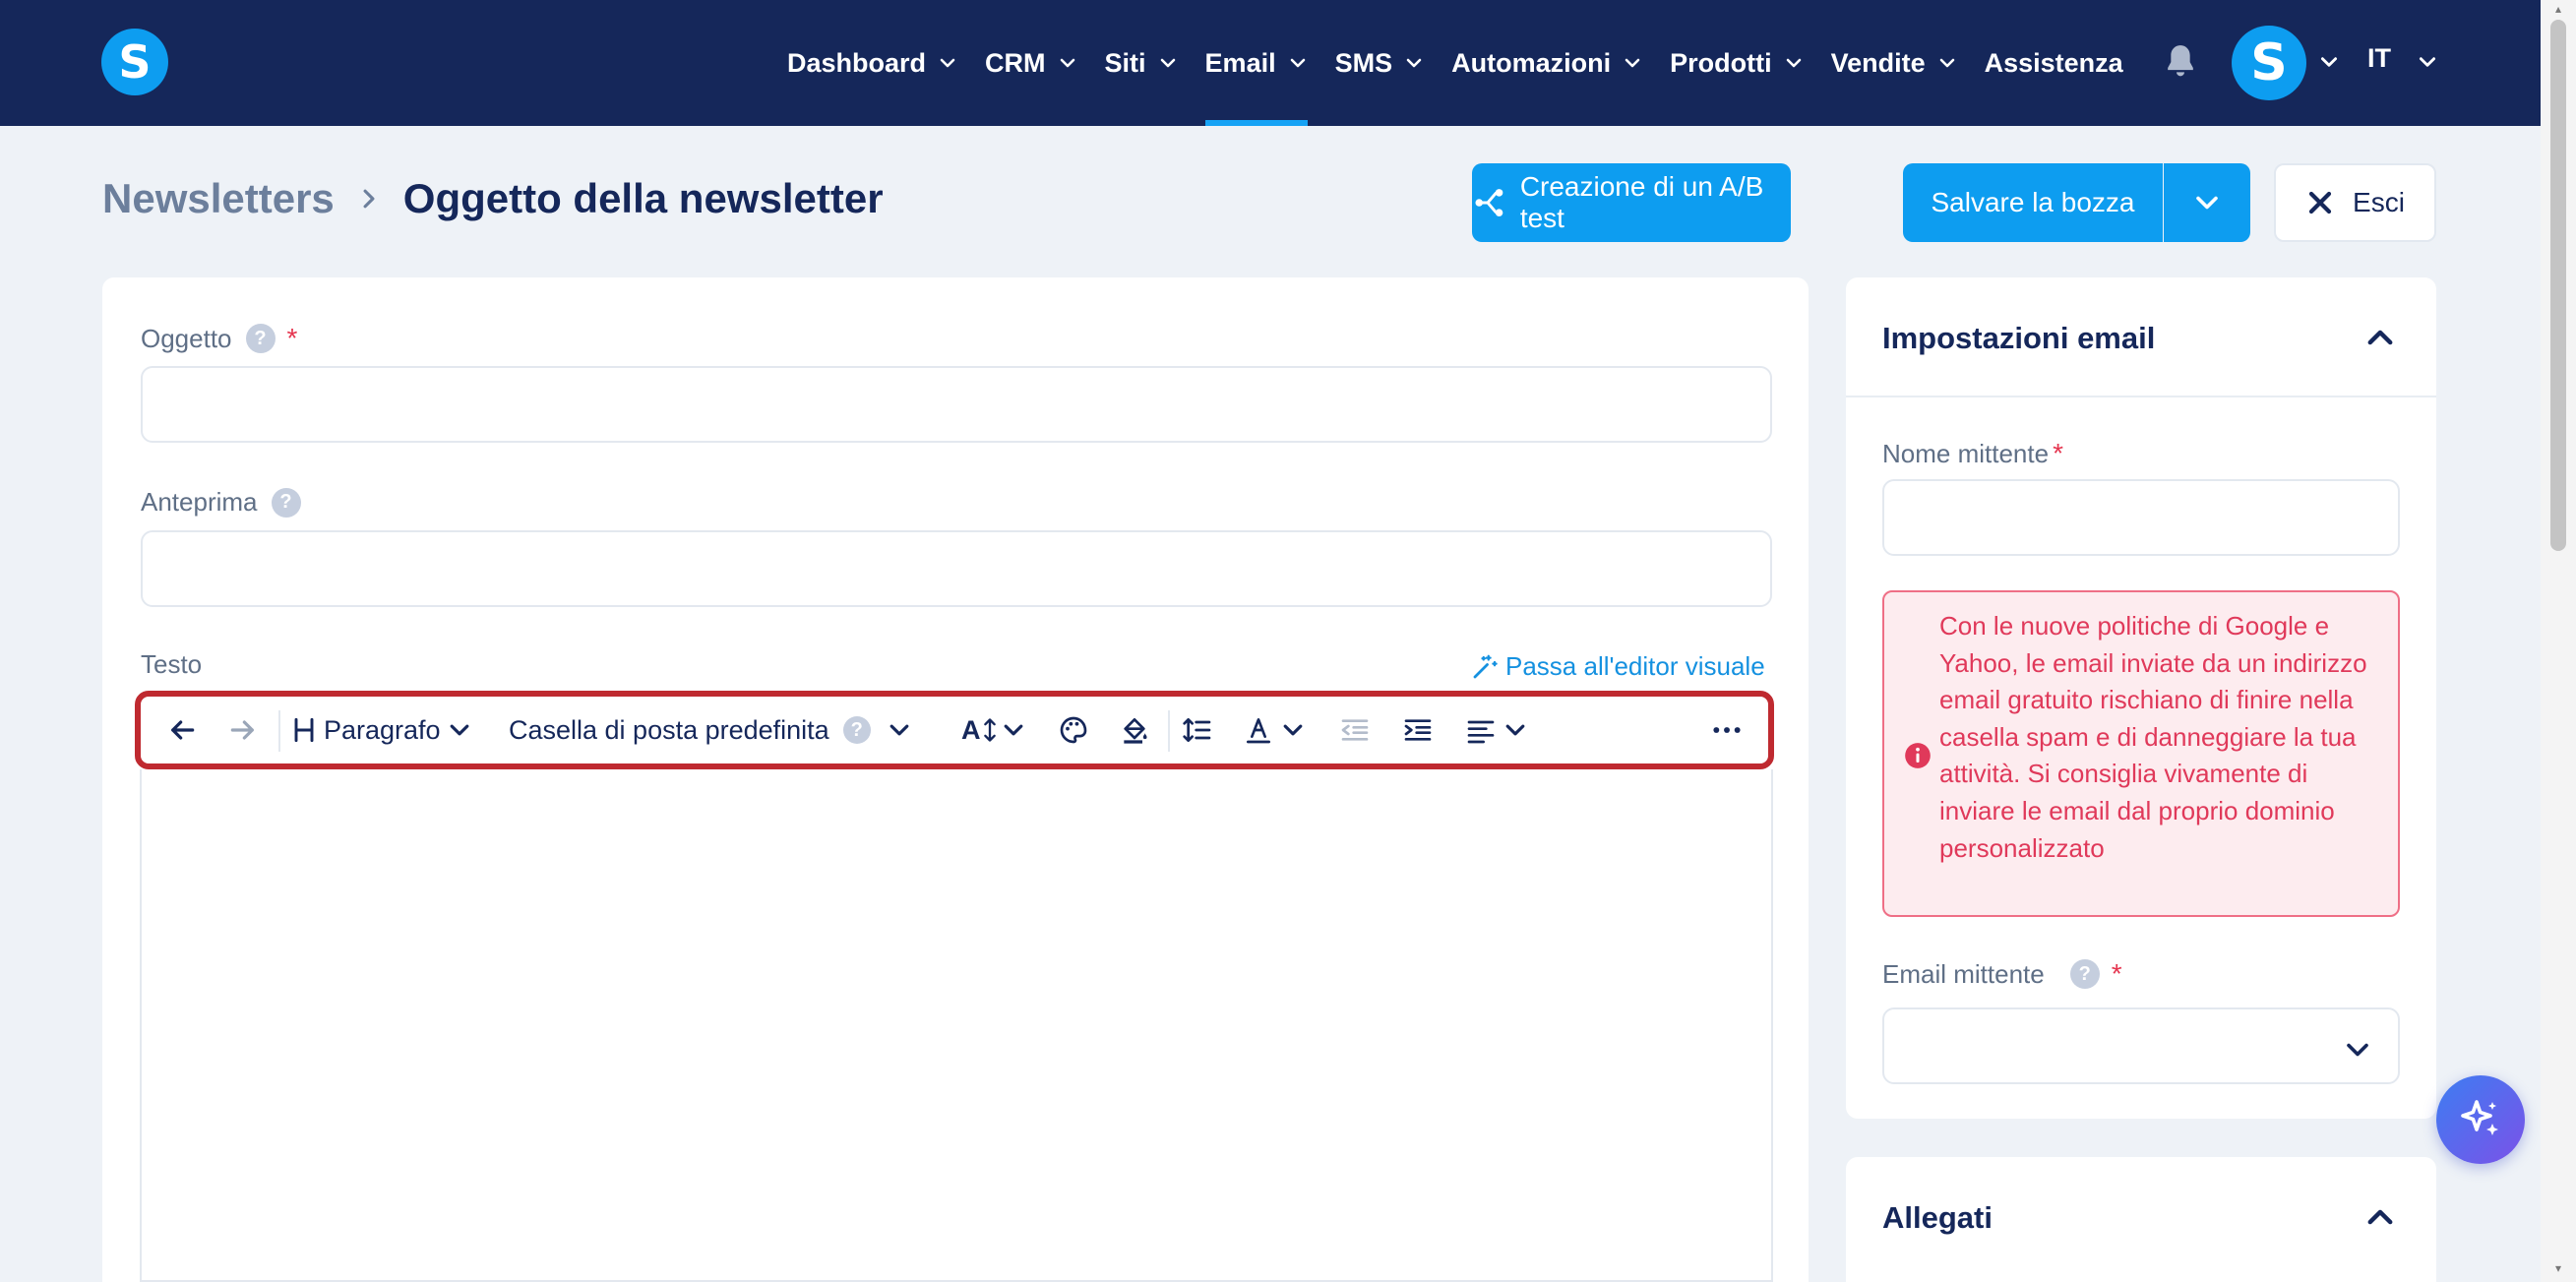  I want to click on save-options-dropdown, so click(2207, 203).